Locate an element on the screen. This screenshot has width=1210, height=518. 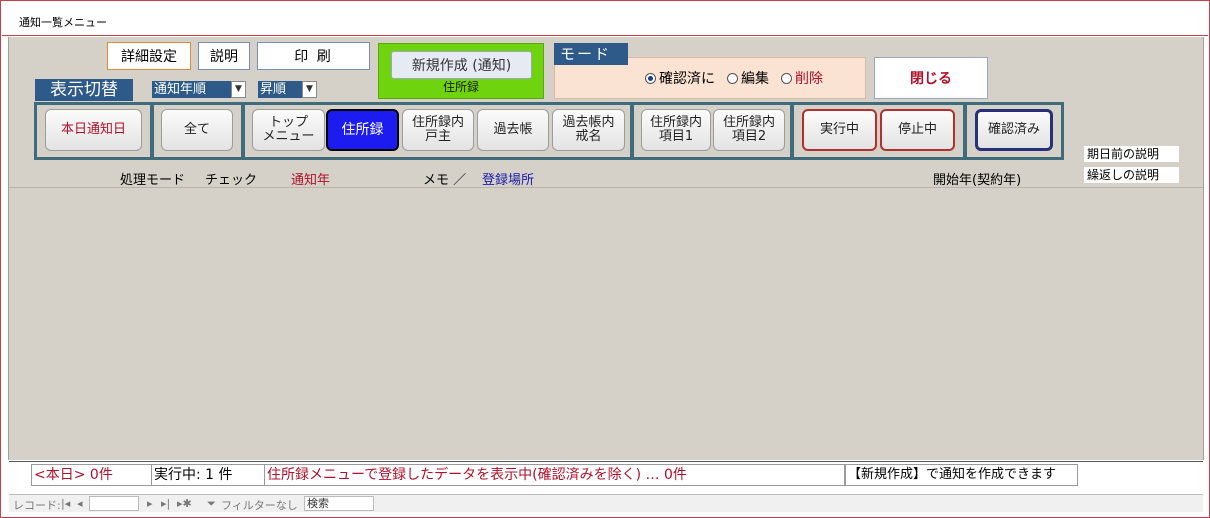
col-registration-place: 登録場所 is located at coordinates (508, 180).